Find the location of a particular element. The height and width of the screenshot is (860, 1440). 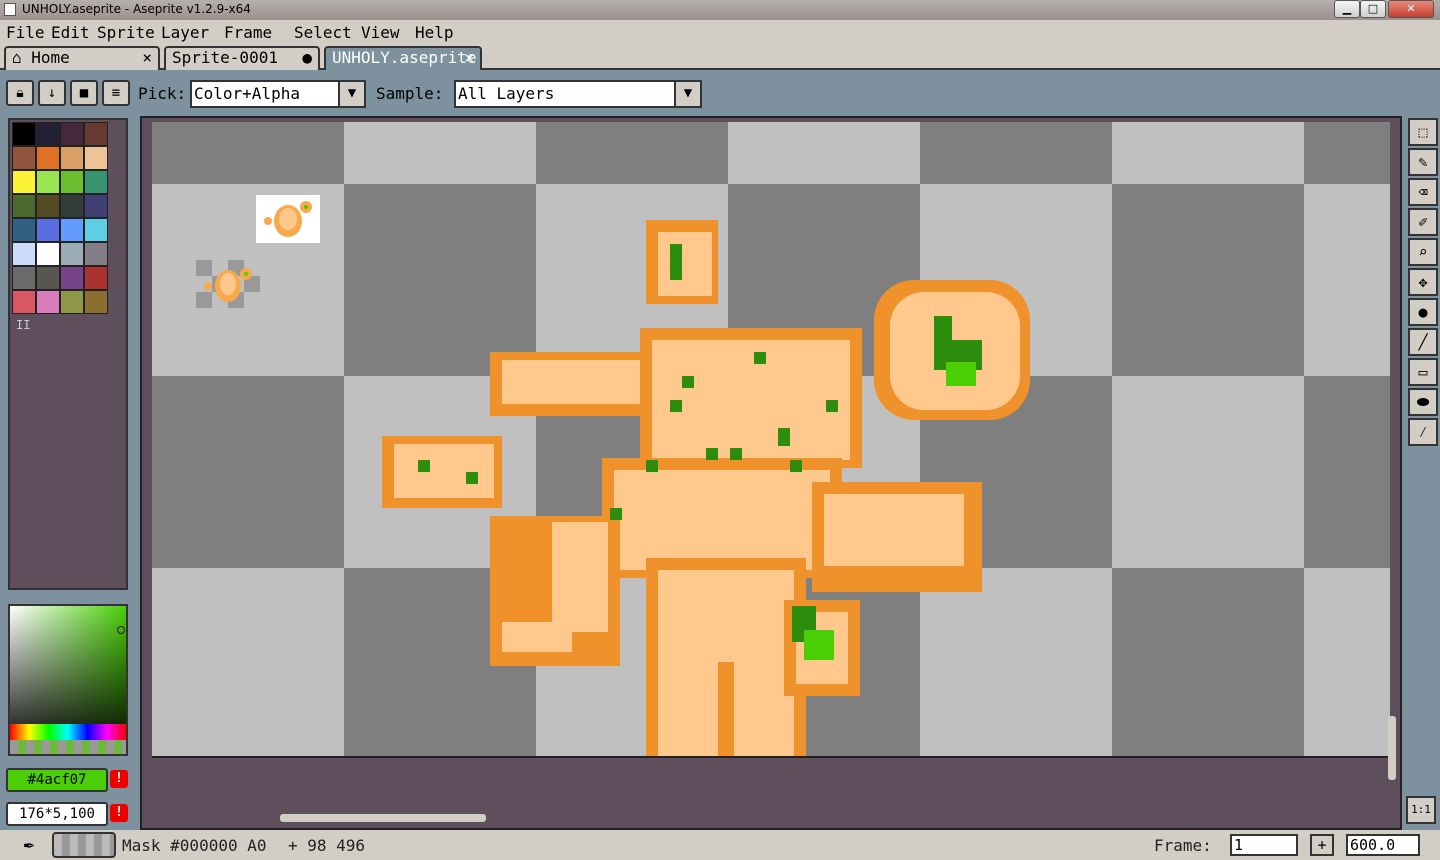

pencil-icon: ✎ is located at coordinates (1423, 162).